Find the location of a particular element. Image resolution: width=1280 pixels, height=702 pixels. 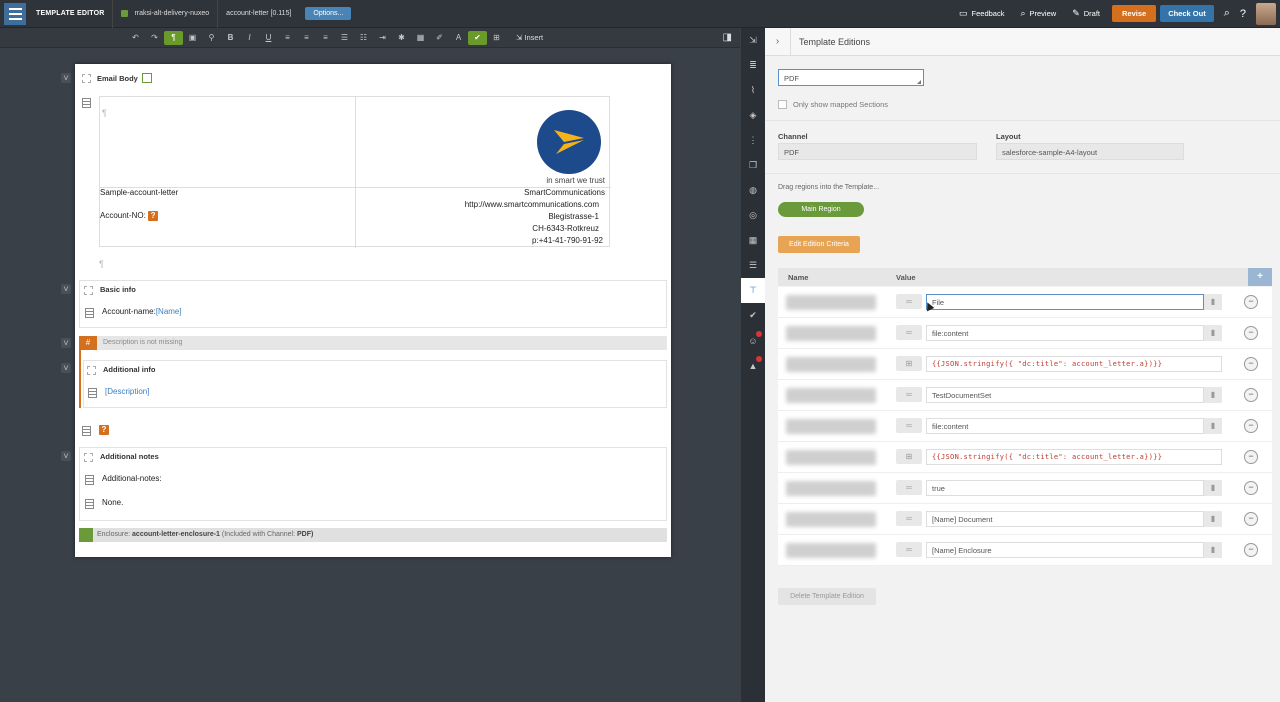

check-icon: ✔ is located at coordinates (477, 37).